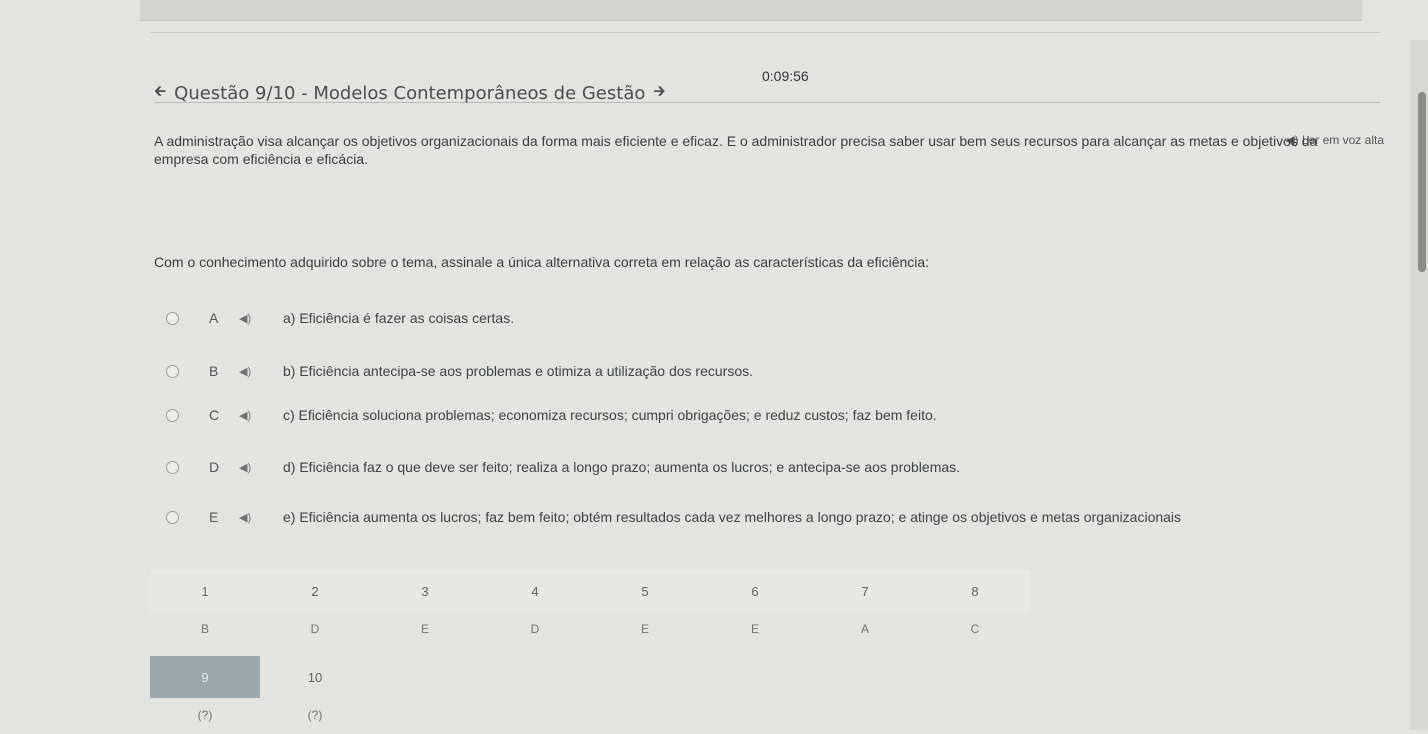  What do you see at coordinates (205, 715) in the screenshot?
I see `answer-9: (?)` at bounding box center [205, 715].